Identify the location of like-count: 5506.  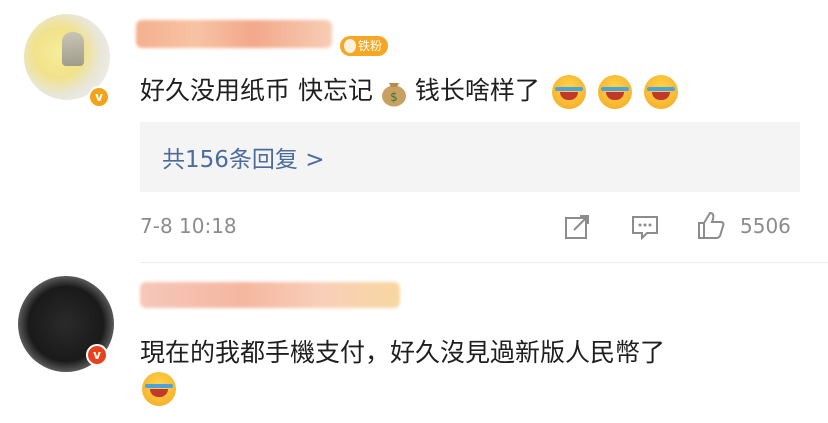
(765, 226).